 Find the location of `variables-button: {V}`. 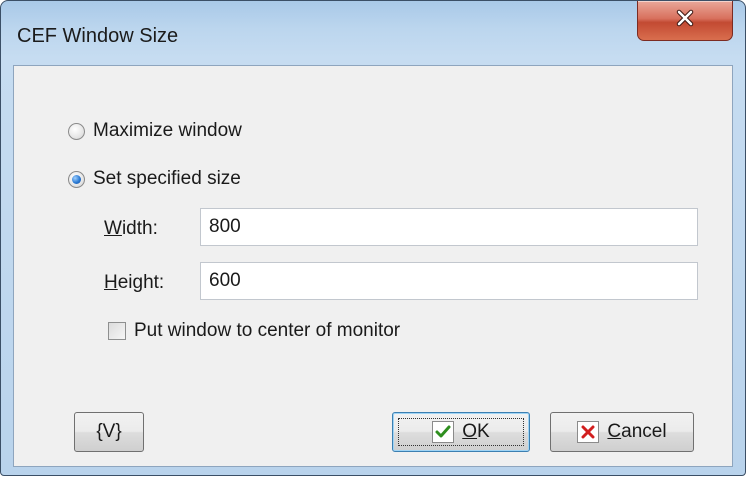

variables-button: {V} is located at coordinates (109, 432).